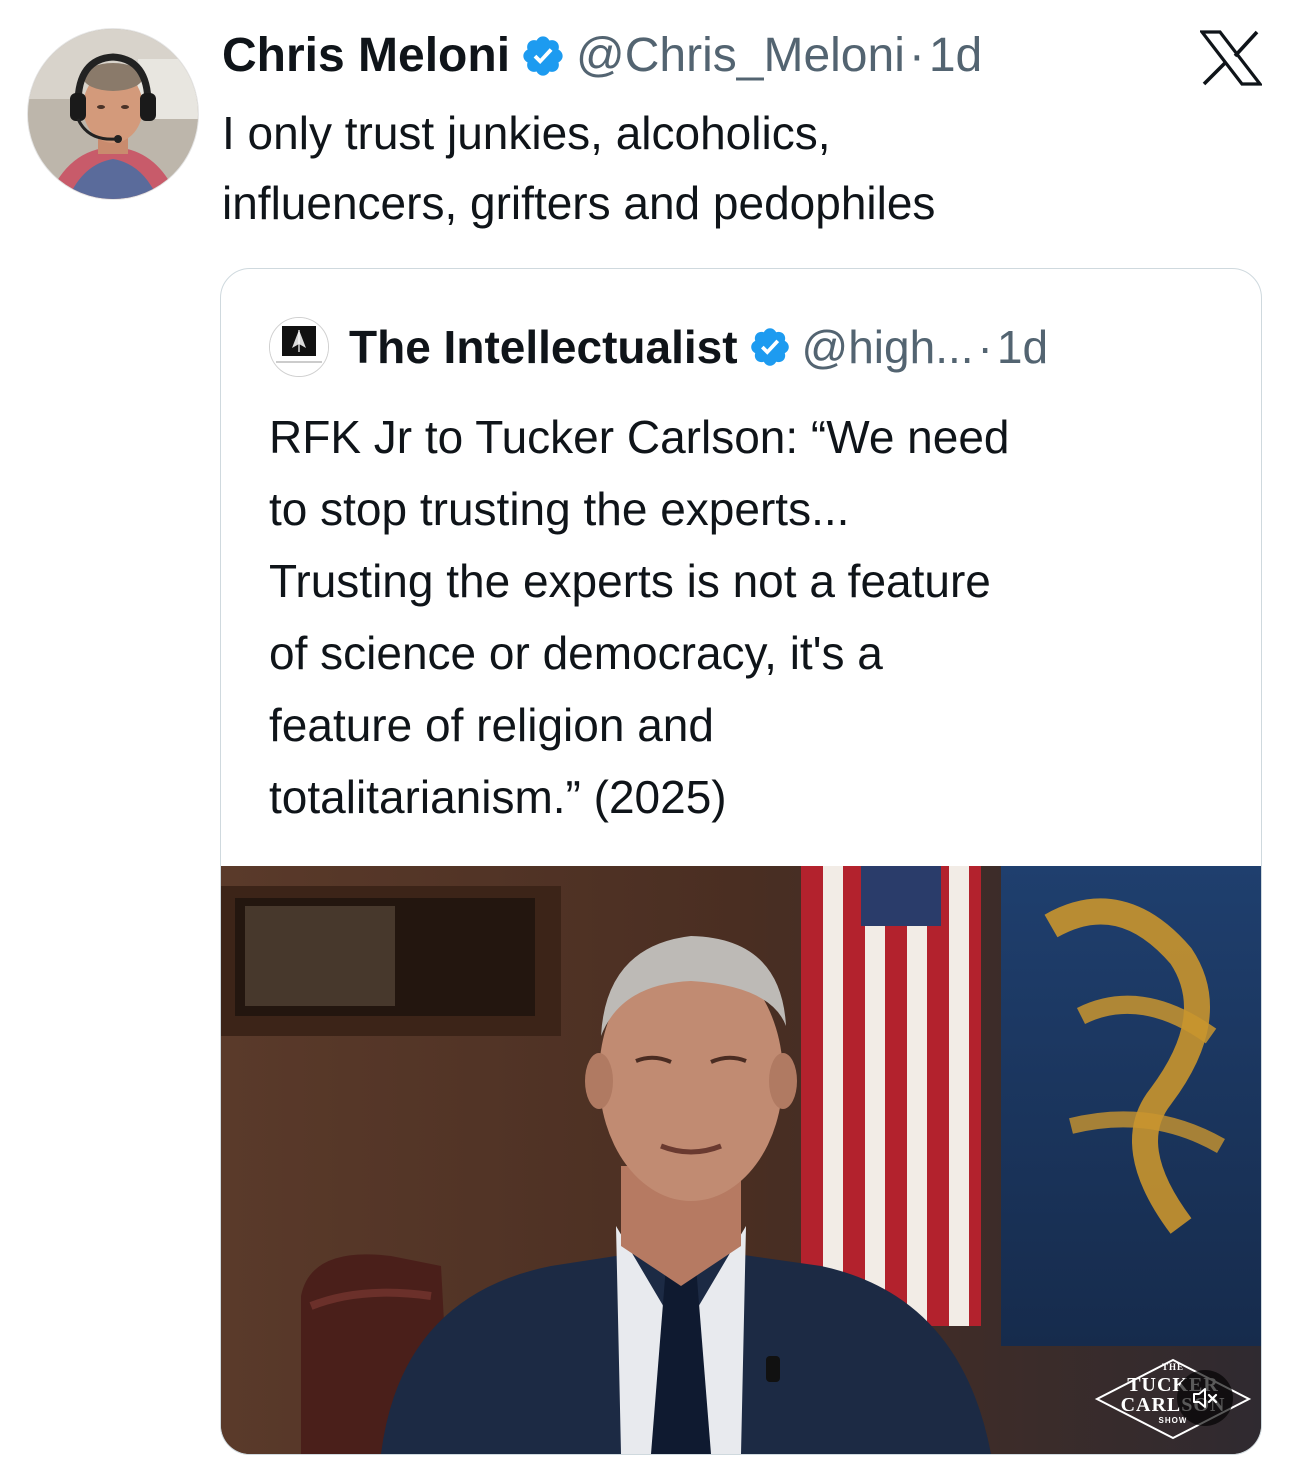 This screenshot has height=1472, width=1290. What do you see at coordinates (498, 797) in the screenshot?
I see `quoted-text-line: totalitarianism.” (2025)` at bounding box center [498, 797].